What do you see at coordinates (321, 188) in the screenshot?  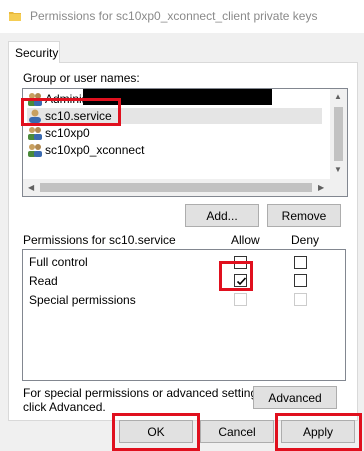 I see `scroll-right-icon: ▶` at bounding box center [321, 188].